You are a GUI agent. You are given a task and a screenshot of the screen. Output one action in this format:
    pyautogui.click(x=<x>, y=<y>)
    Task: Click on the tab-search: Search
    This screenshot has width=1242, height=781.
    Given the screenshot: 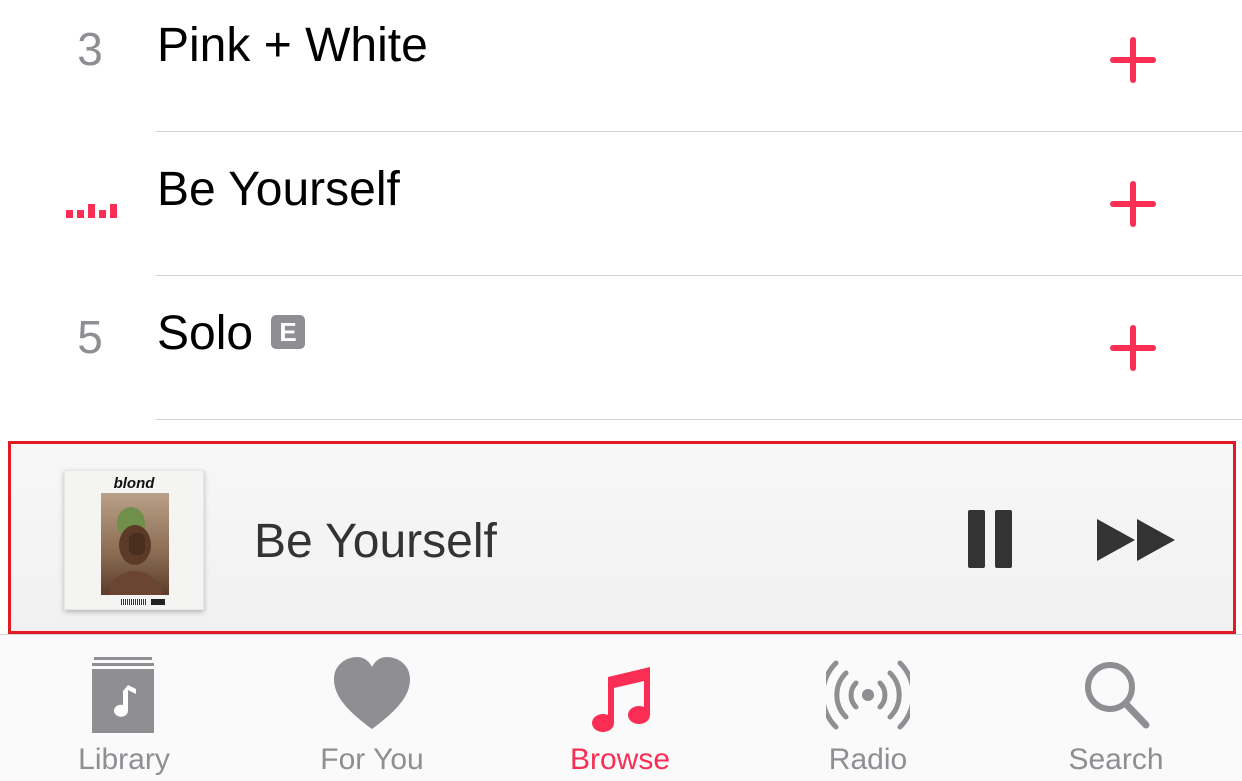 What is the action you would take?
    pyautogui.click(x=1116, y=708)
    